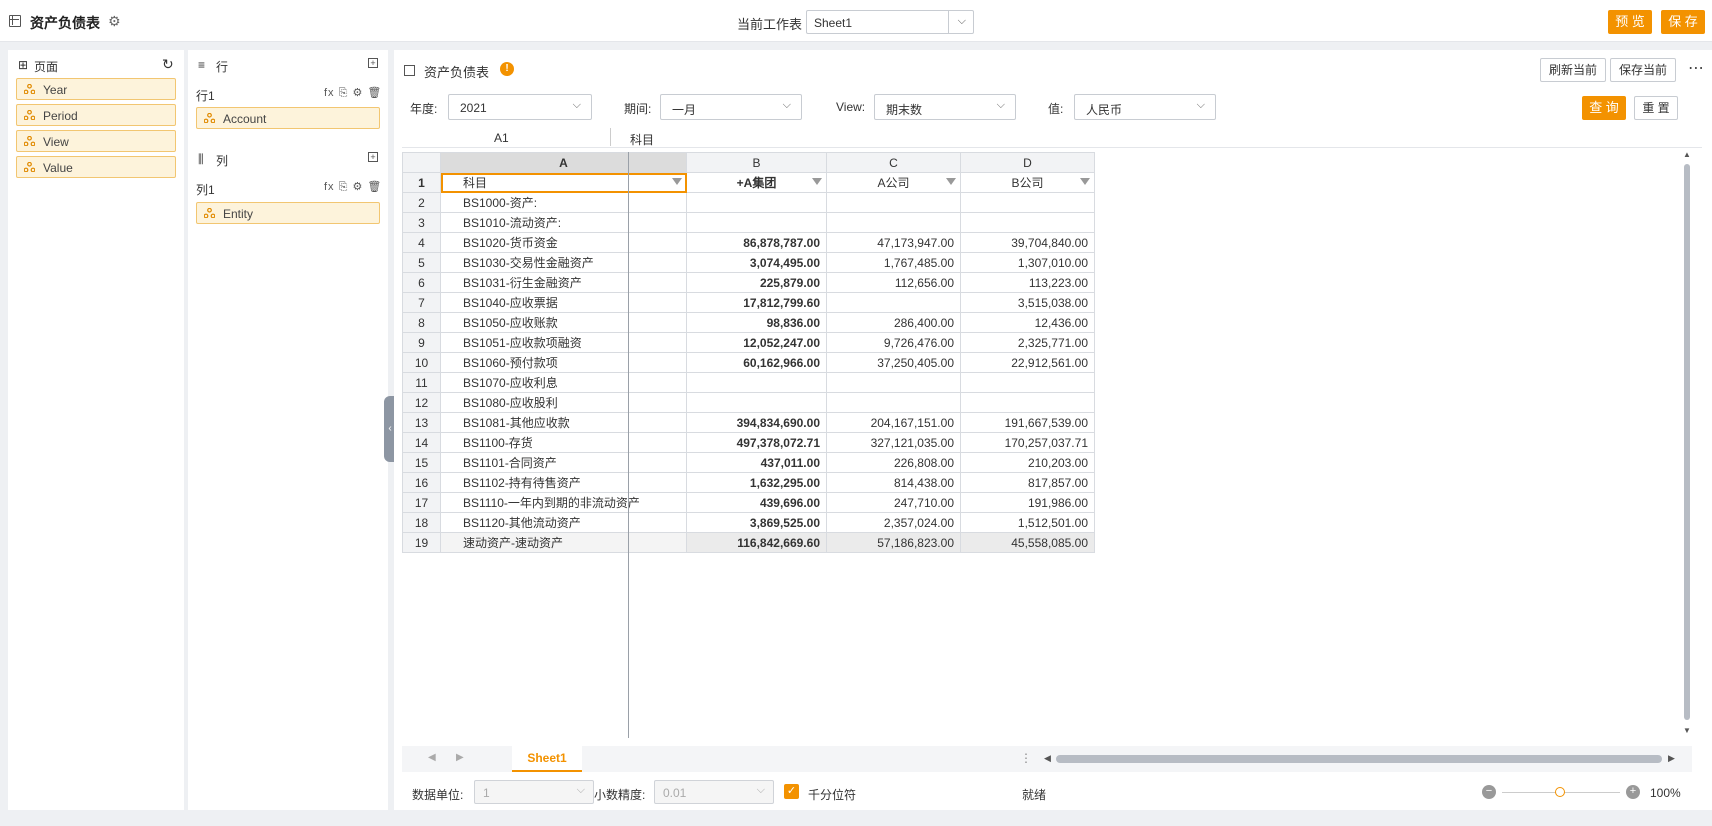  What do you see at coordinates (421, 542) in the screenshot?
I see `row-header: 19` at bounding box center [421, 542].